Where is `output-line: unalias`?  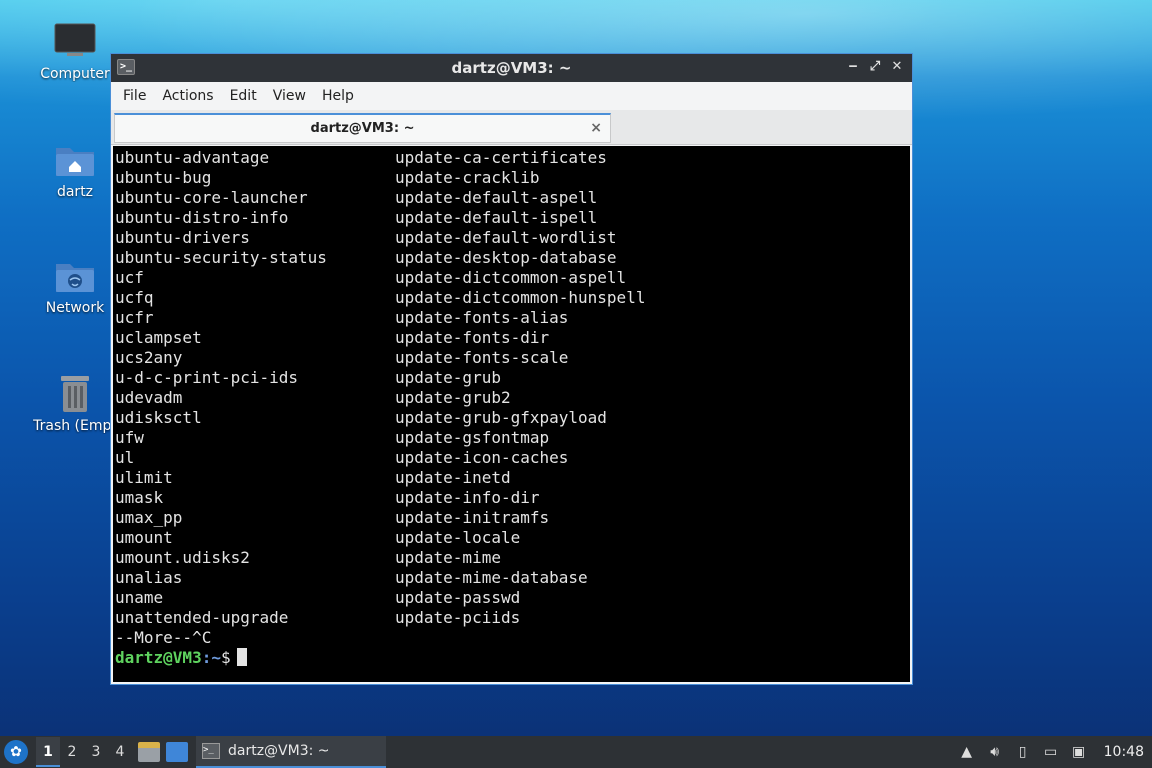 output-line: unalias is located at coordinates (149, 577).